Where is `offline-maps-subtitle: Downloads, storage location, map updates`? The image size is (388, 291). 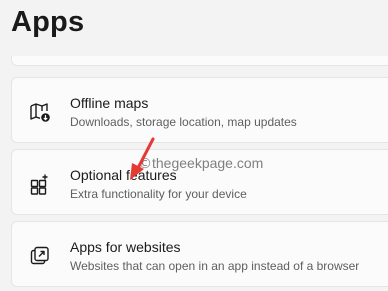
offline-maps-subtitle: Downloads, storage location, map updates is located at coordinates (183, 122).